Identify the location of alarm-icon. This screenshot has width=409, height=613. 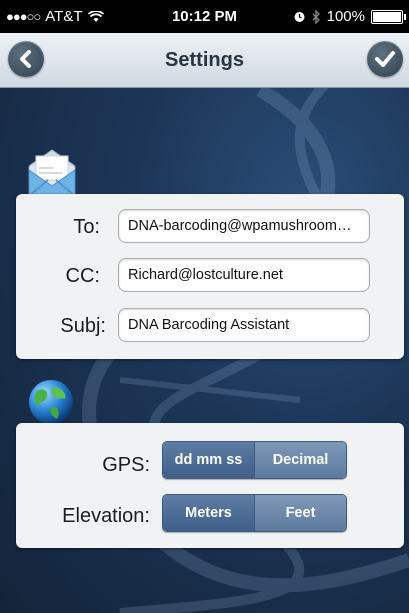
(299, 17).